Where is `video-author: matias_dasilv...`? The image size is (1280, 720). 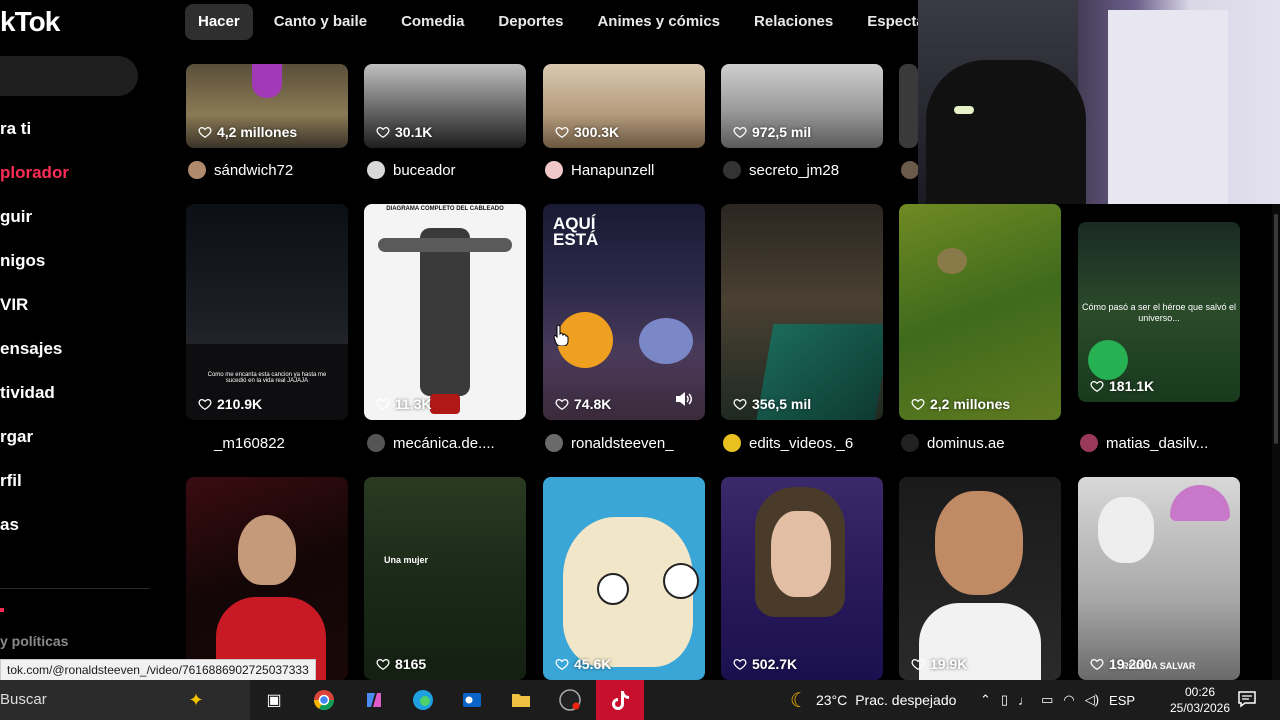
video-author: matias_dasilv... is located at coordinates (1144, 443).